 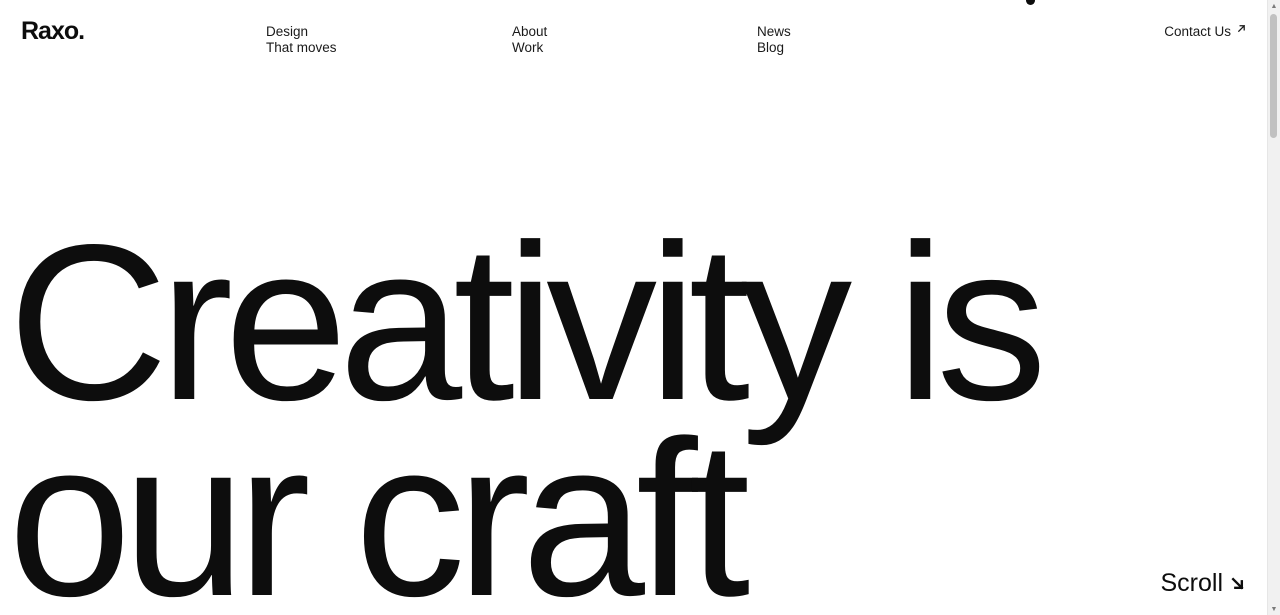 I want to click on vertical-scrollbar: ▲ ▼, so click(x=1273, y=307).